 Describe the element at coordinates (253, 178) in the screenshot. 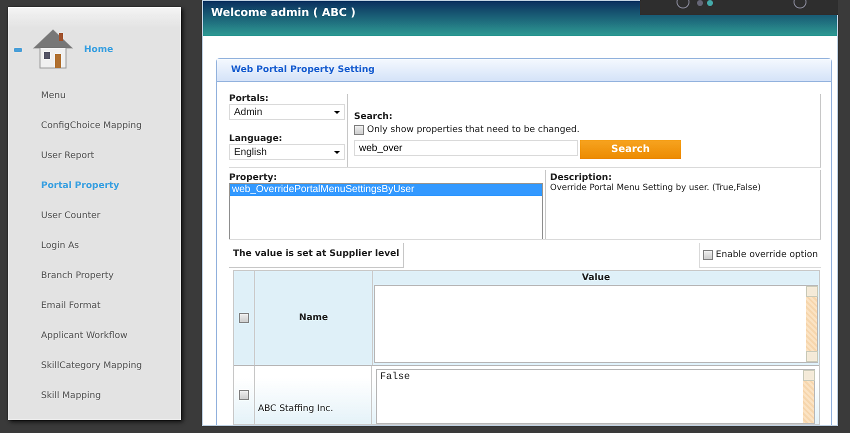

I see `property-label: Property:` at that location.